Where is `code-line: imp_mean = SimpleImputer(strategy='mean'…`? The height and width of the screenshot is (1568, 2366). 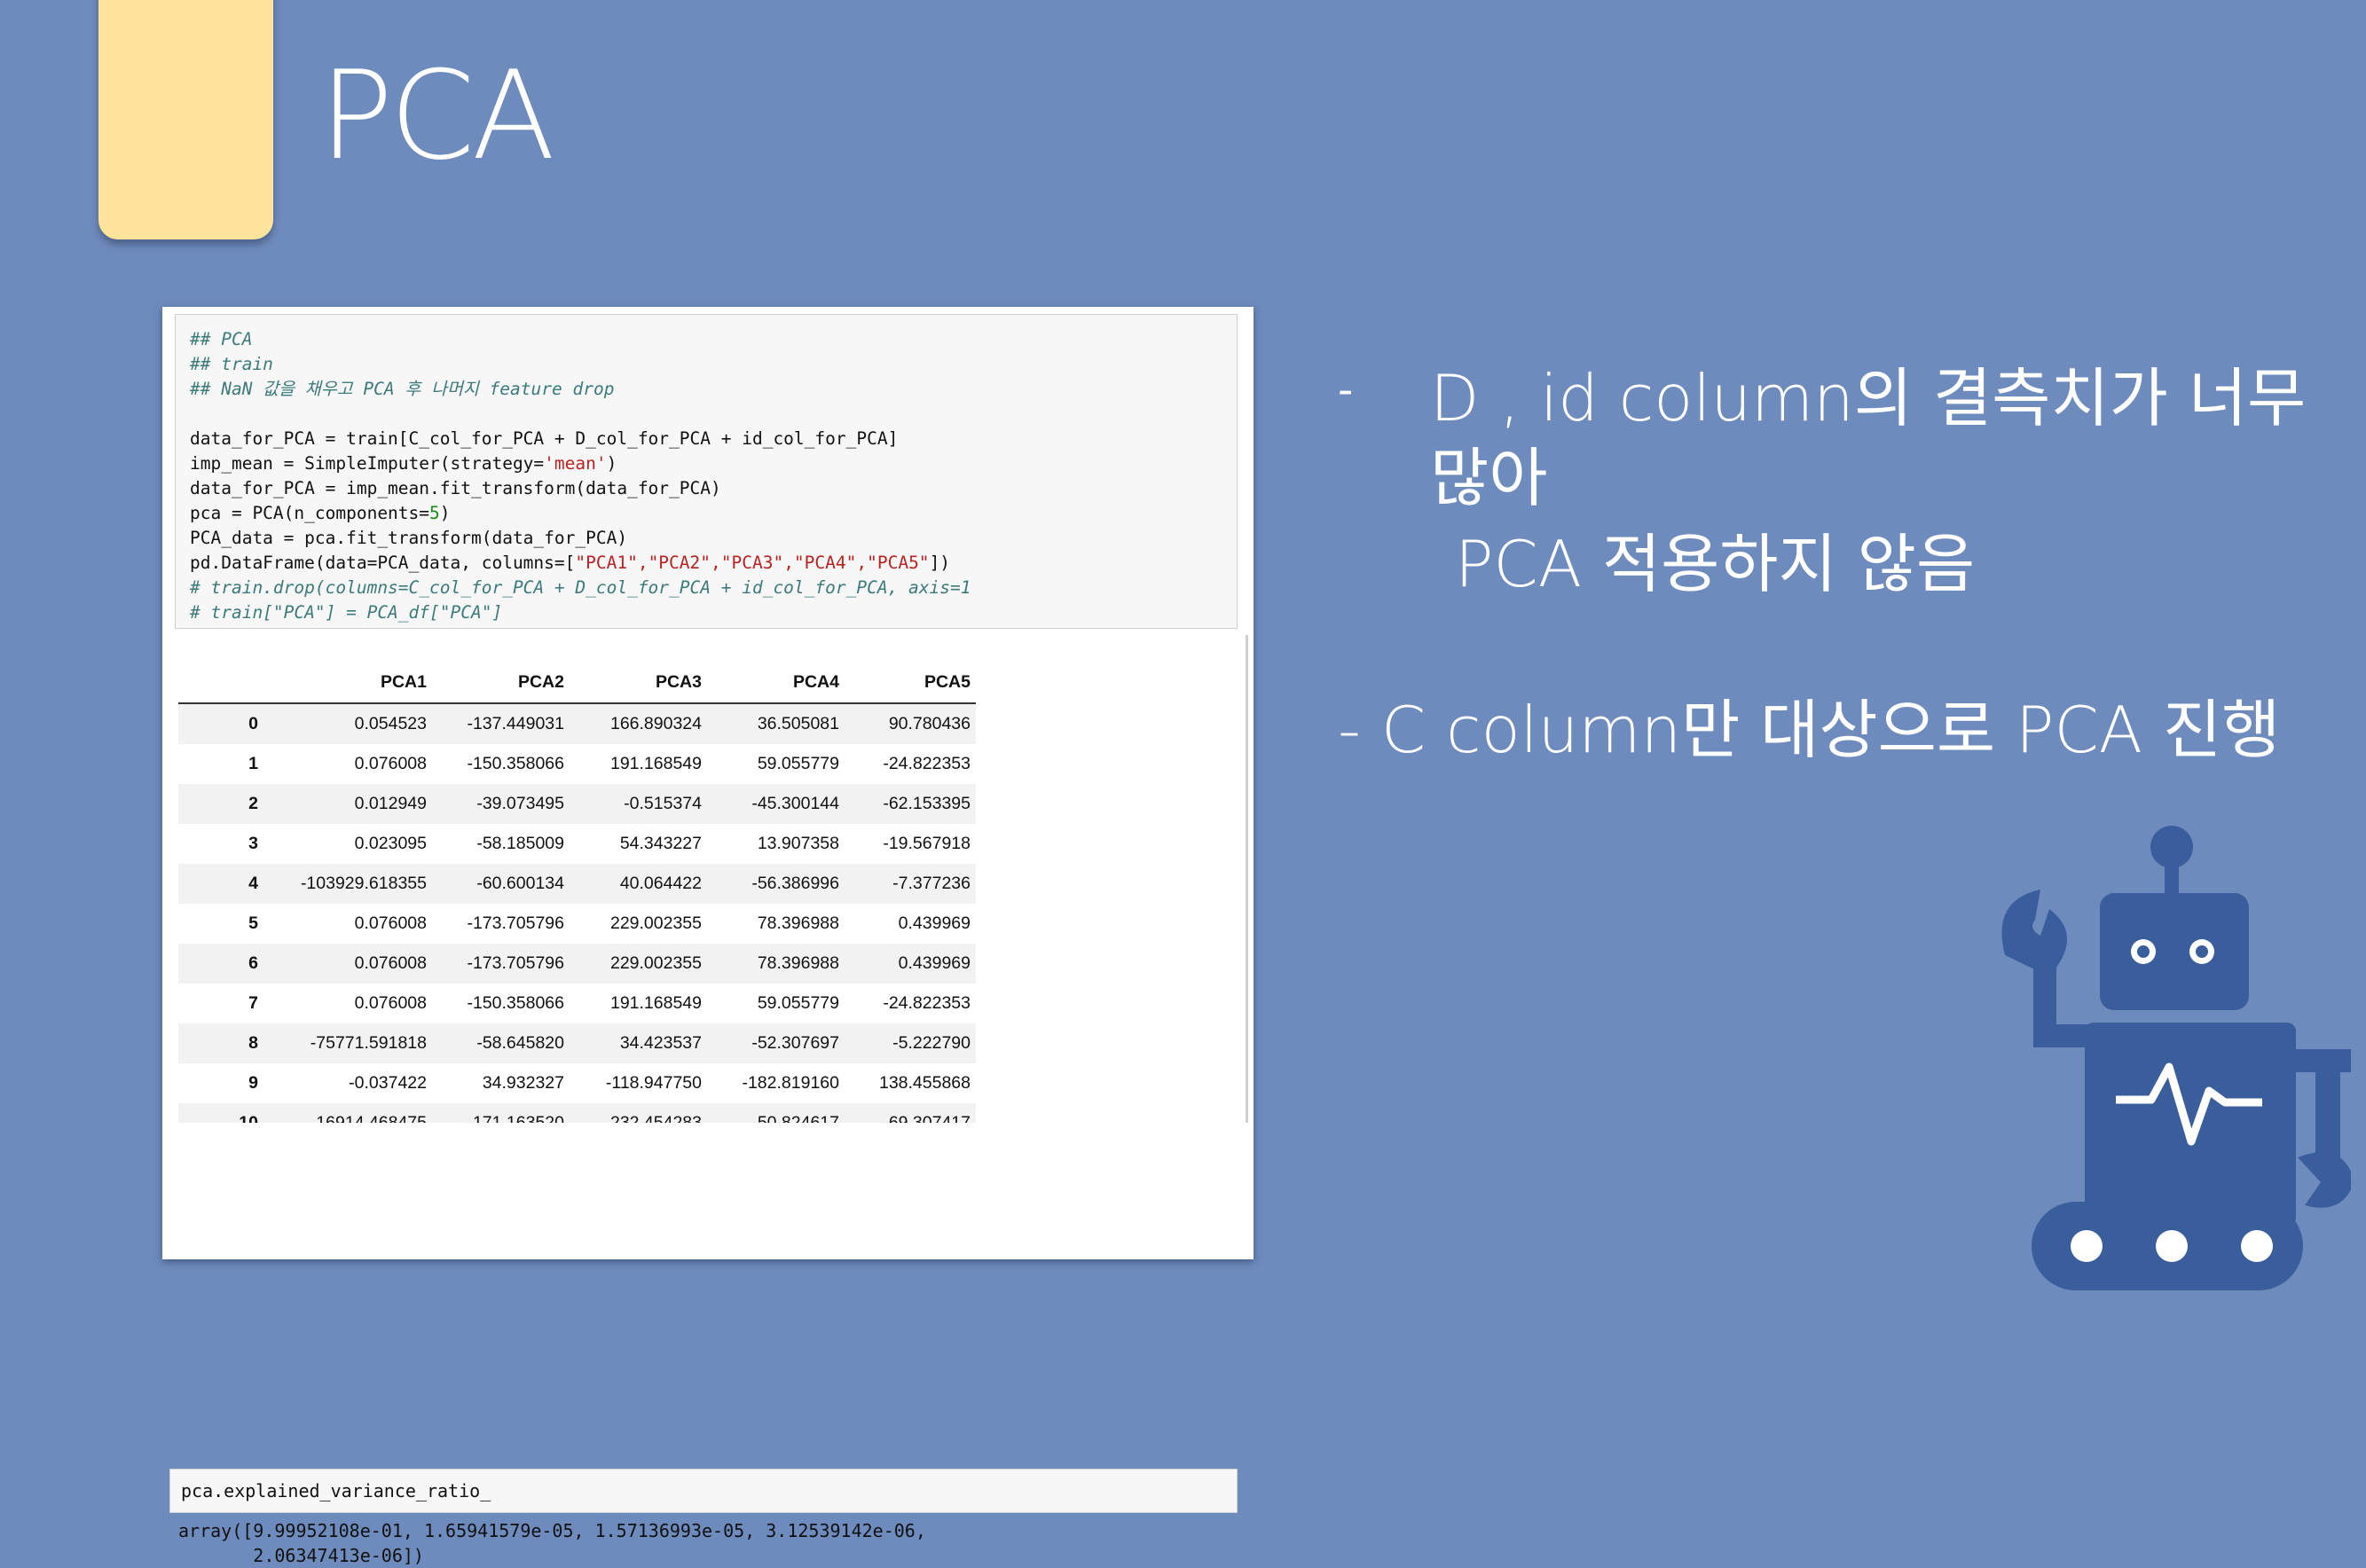 code-line: imp_mean = SimpleImputer(strategy='mean'… is located at coordinates (713, 464).